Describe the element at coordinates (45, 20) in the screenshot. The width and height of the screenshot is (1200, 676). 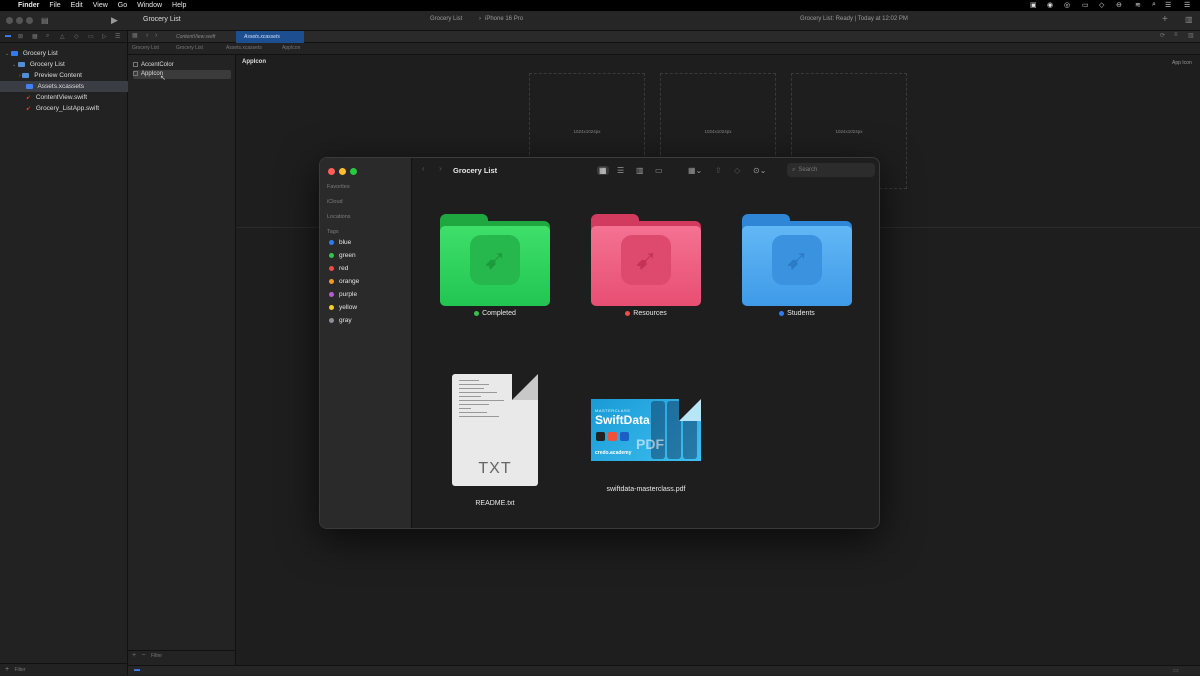
I see `sidebar-toggle-icon: ▤` at that location.